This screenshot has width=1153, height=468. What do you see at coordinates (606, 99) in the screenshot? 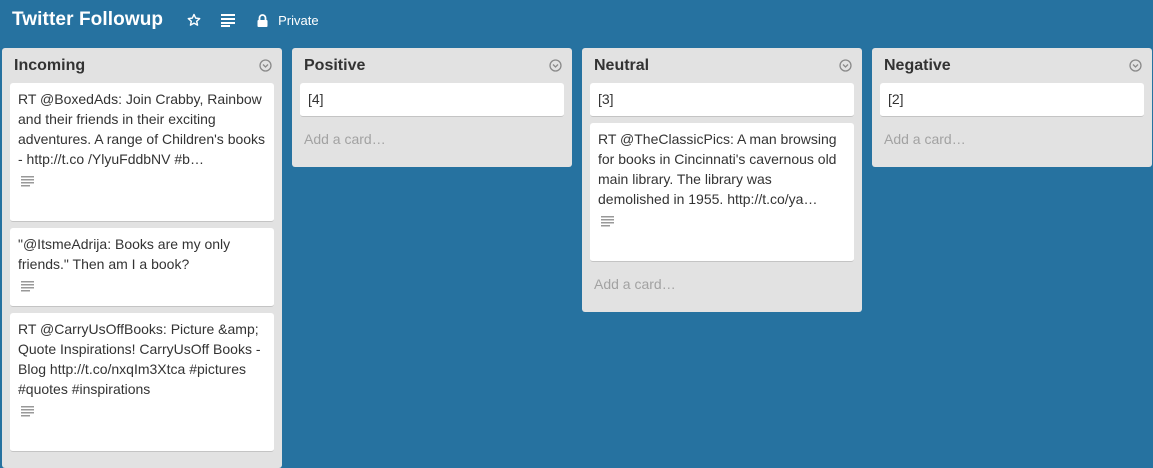
I see `card-title: [3]` at bounding box center [606, 99].